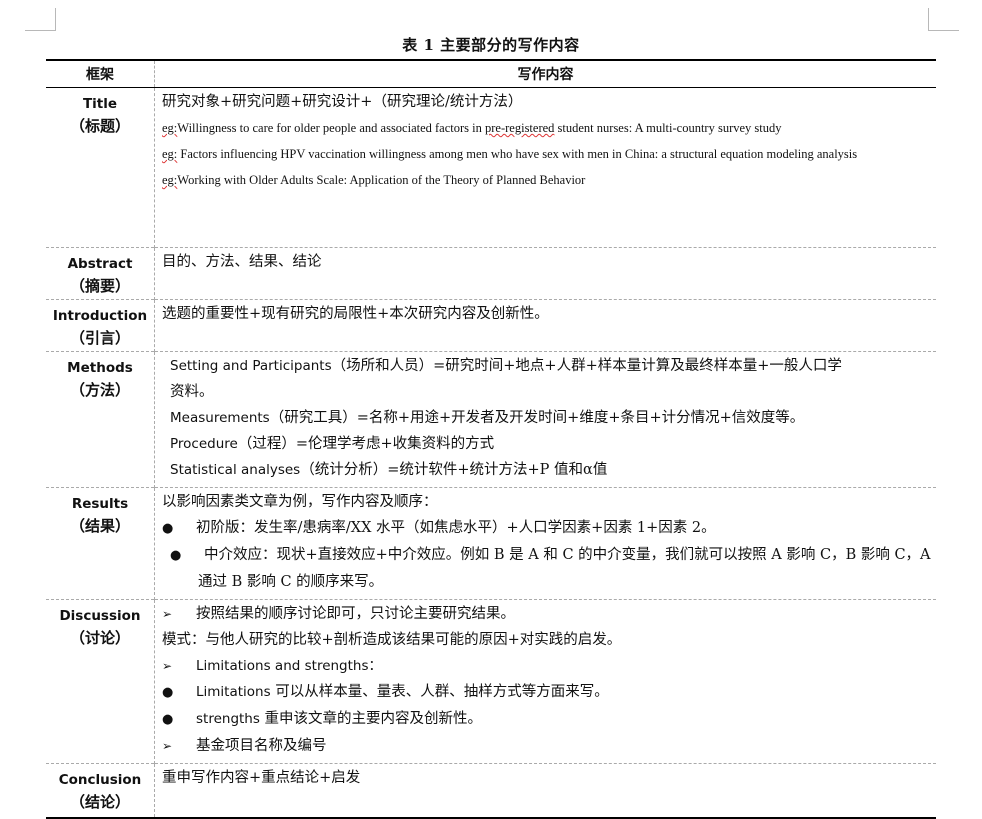 The height and width of the screenshot is (819, 982). What do you see at coordinates (99, 126) in the screenshot?
I see `title-zh: （标题）` at bounding box center [99, 126].